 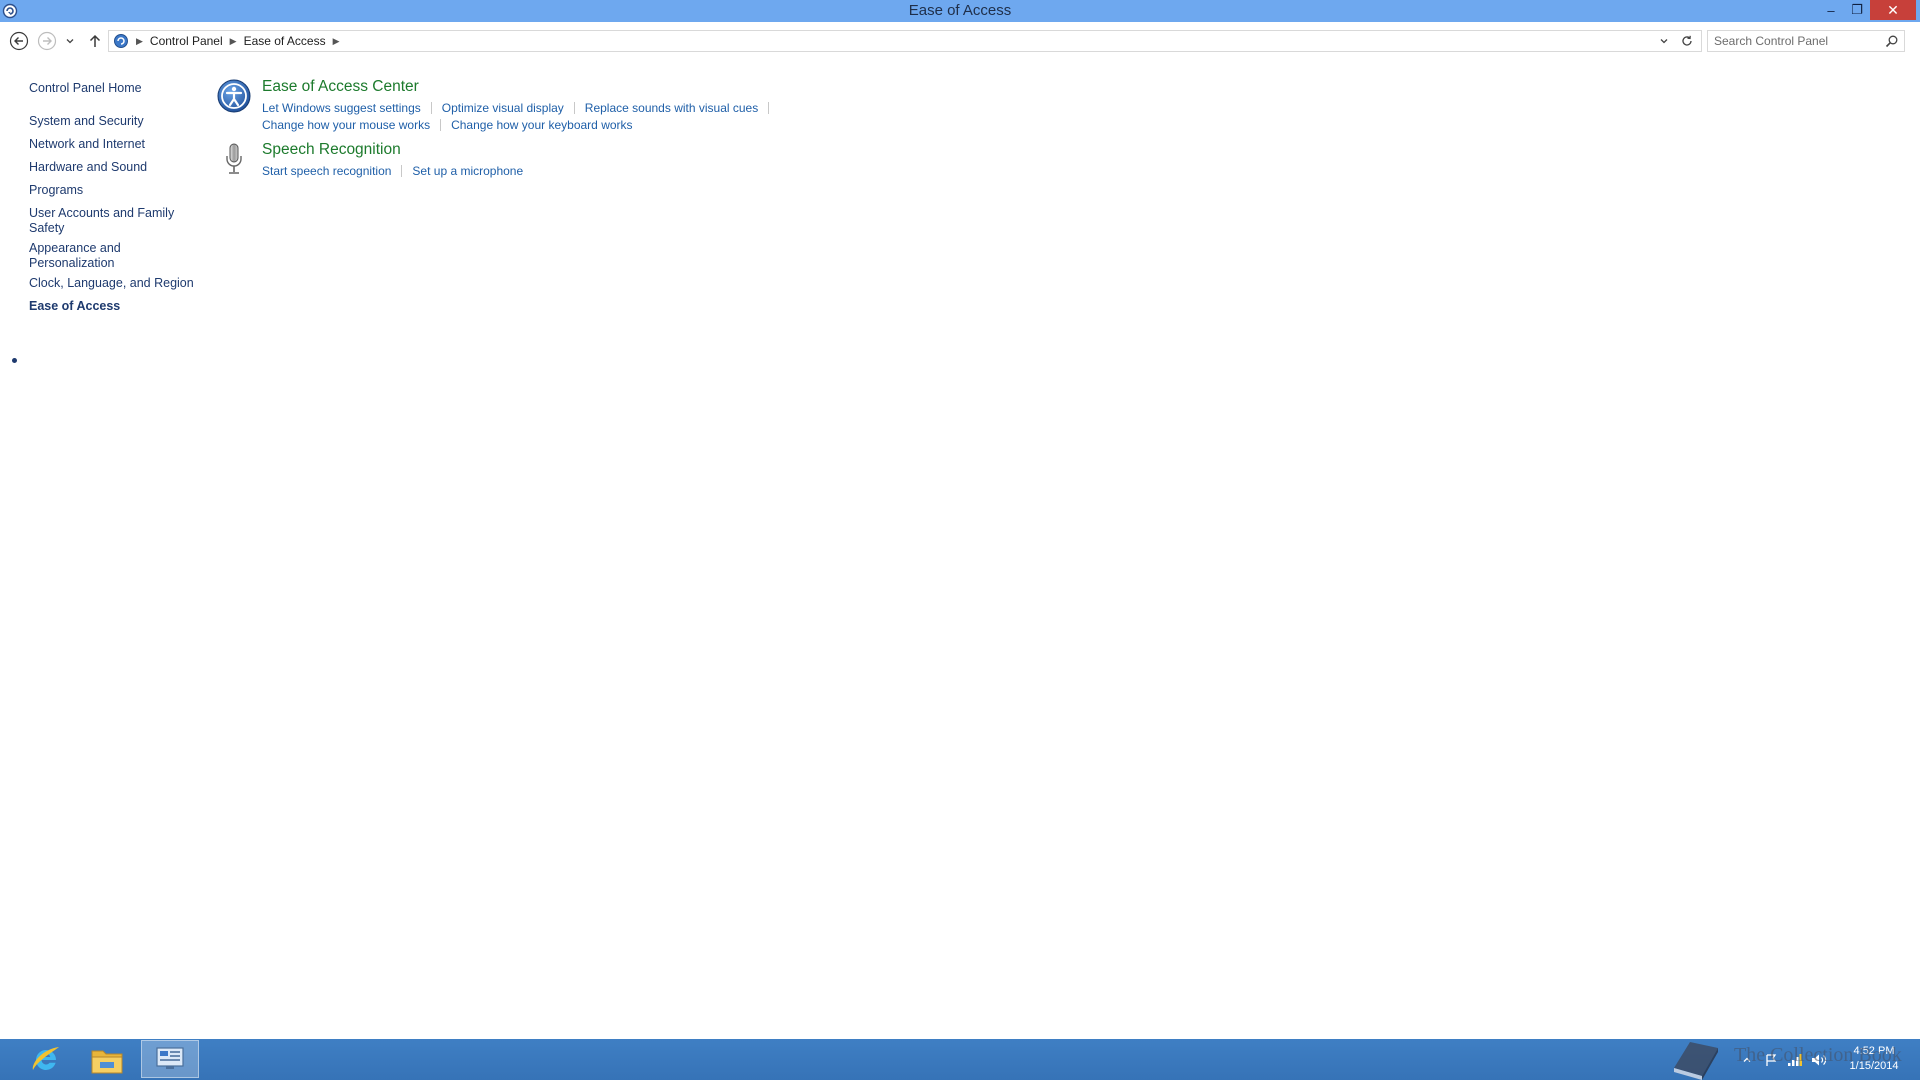 I want to click on refresh-icon, so click(x=1687, y=40).